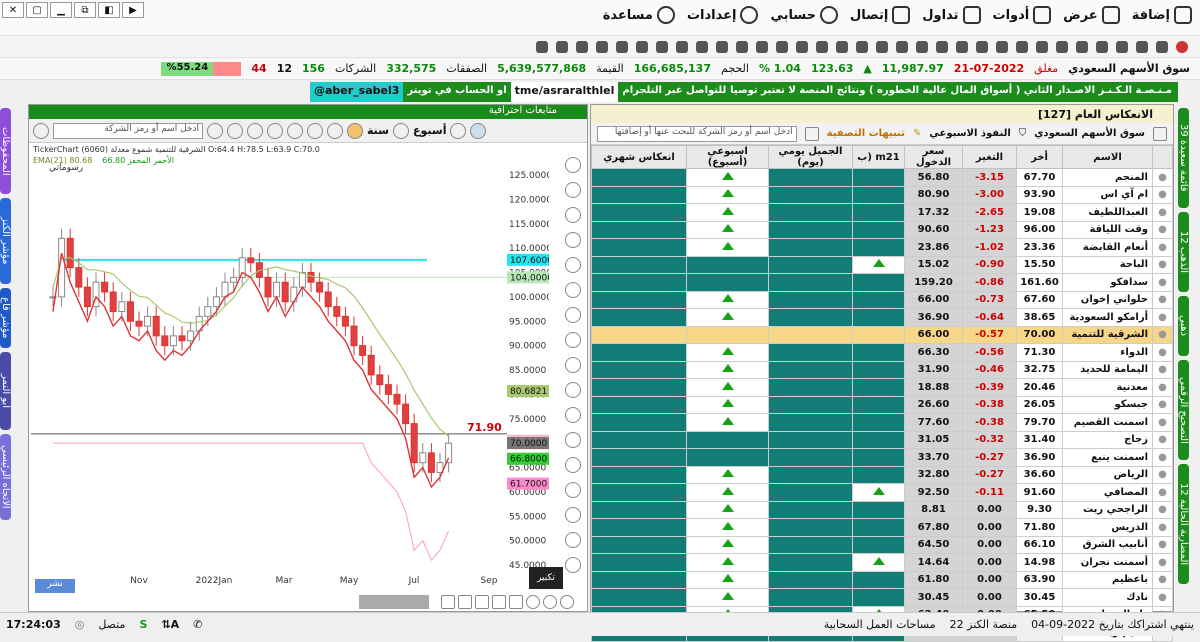 The height and width of the screenshot is (642, 1200). Describe the element at coordinates (882, 492) in the screenshot. I see `table-row: ● المصافي 91.60 0.11- 92.50` at that location.